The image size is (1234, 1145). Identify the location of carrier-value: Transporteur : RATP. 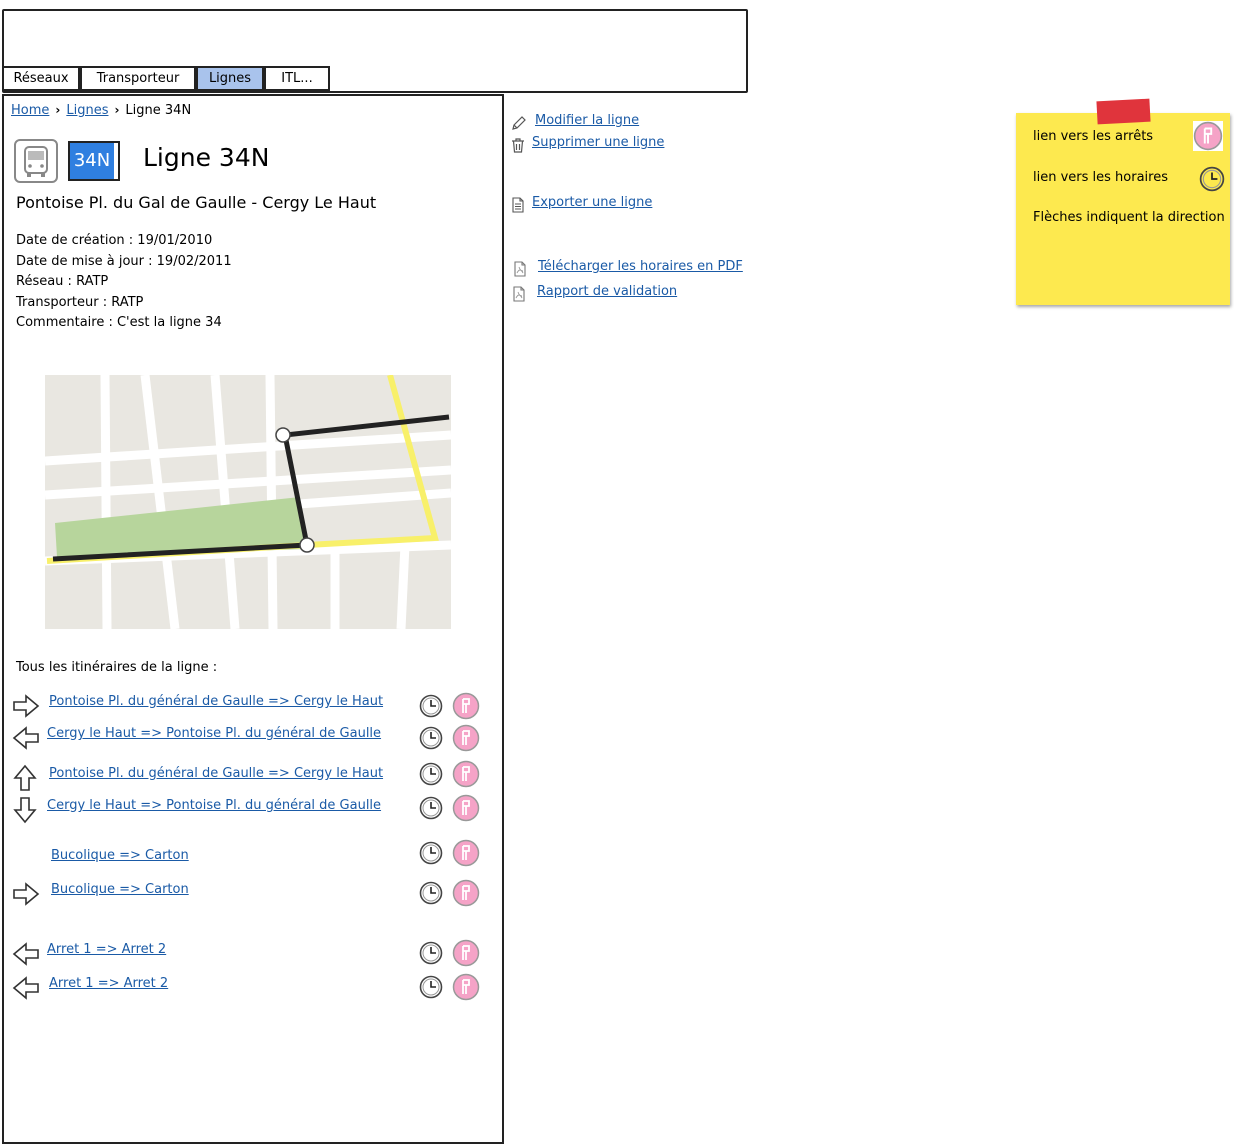
(80, 302).